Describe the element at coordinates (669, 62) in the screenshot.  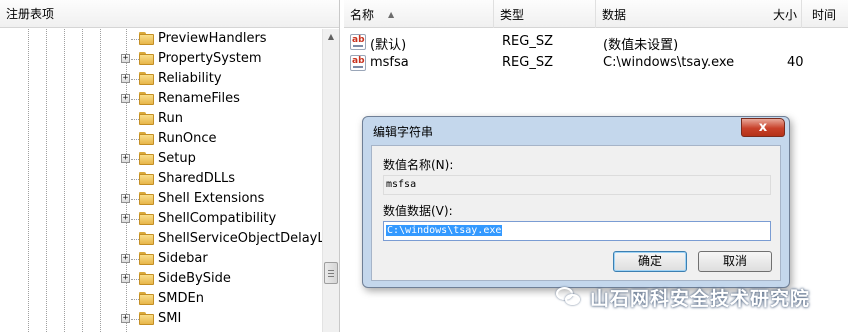
I see `value-data: C:\windows\tsay.exe` at that location.